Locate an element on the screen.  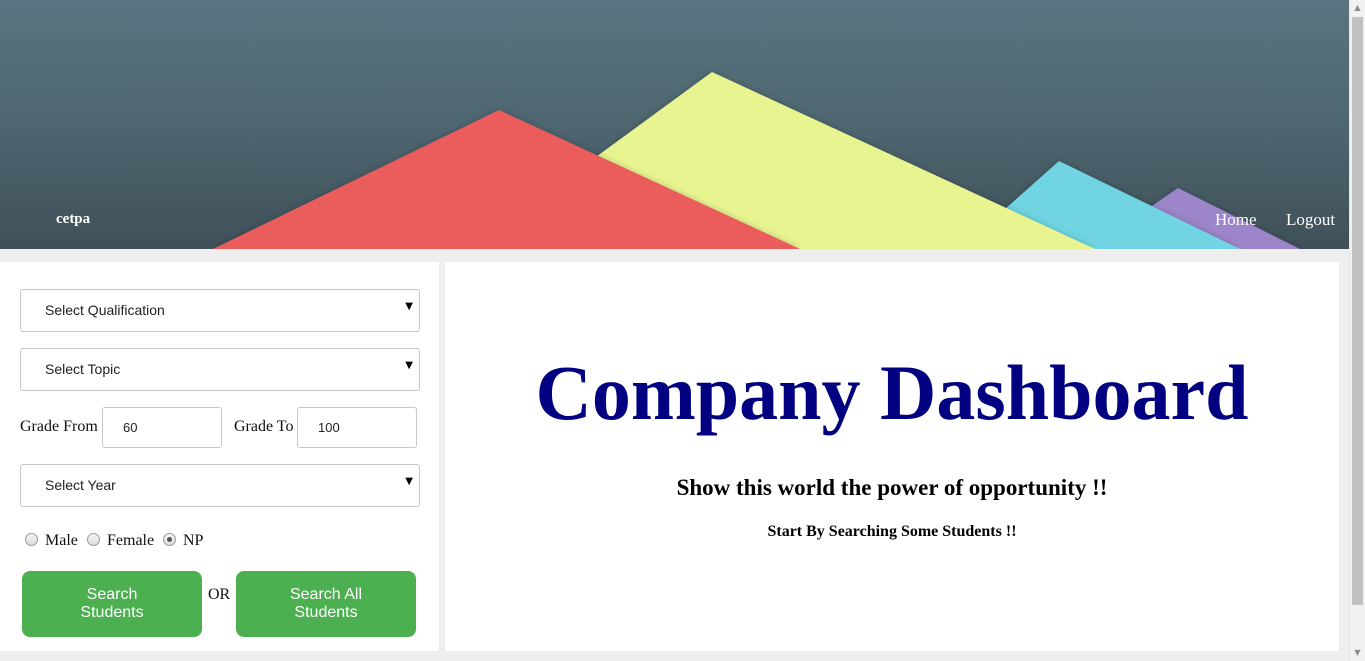
scroll-up-arrow-icon: ▲ is located at coordinates (1357, 8).